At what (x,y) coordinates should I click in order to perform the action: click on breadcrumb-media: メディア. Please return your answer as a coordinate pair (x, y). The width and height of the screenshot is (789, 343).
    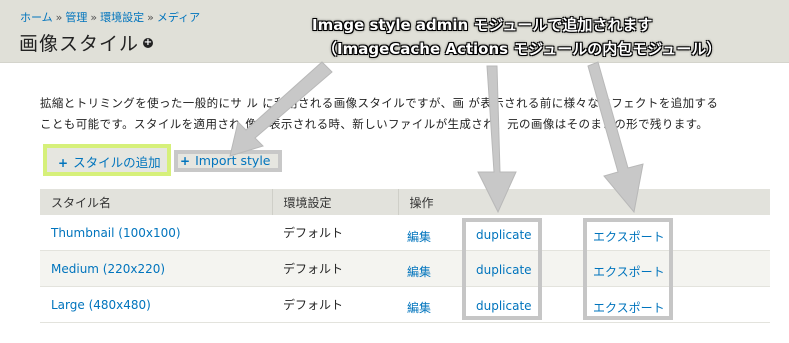
    Looking at the image, I should click on (178, 17).